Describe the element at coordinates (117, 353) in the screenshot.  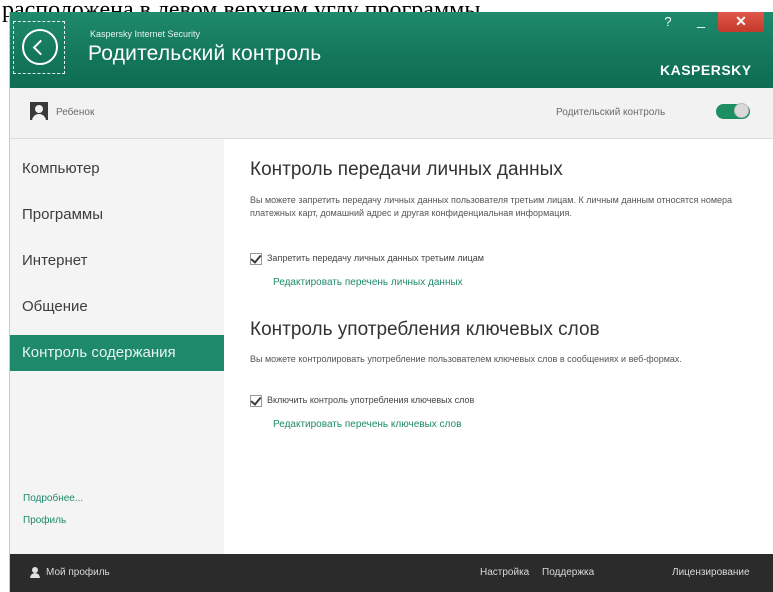
I see `sidebar-item-content-control: Контроль содержания` at that location.